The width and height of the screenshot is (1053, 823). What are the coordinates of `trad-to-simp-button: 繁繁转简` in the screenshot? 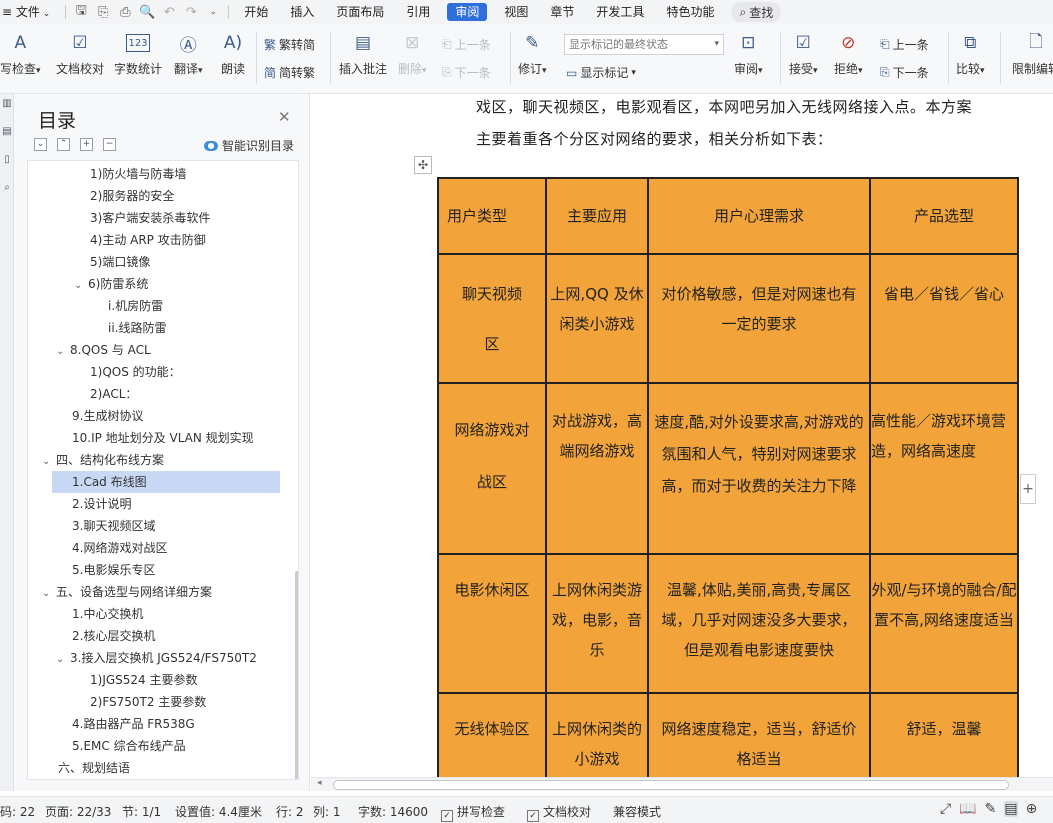 It's located at (289, 44).